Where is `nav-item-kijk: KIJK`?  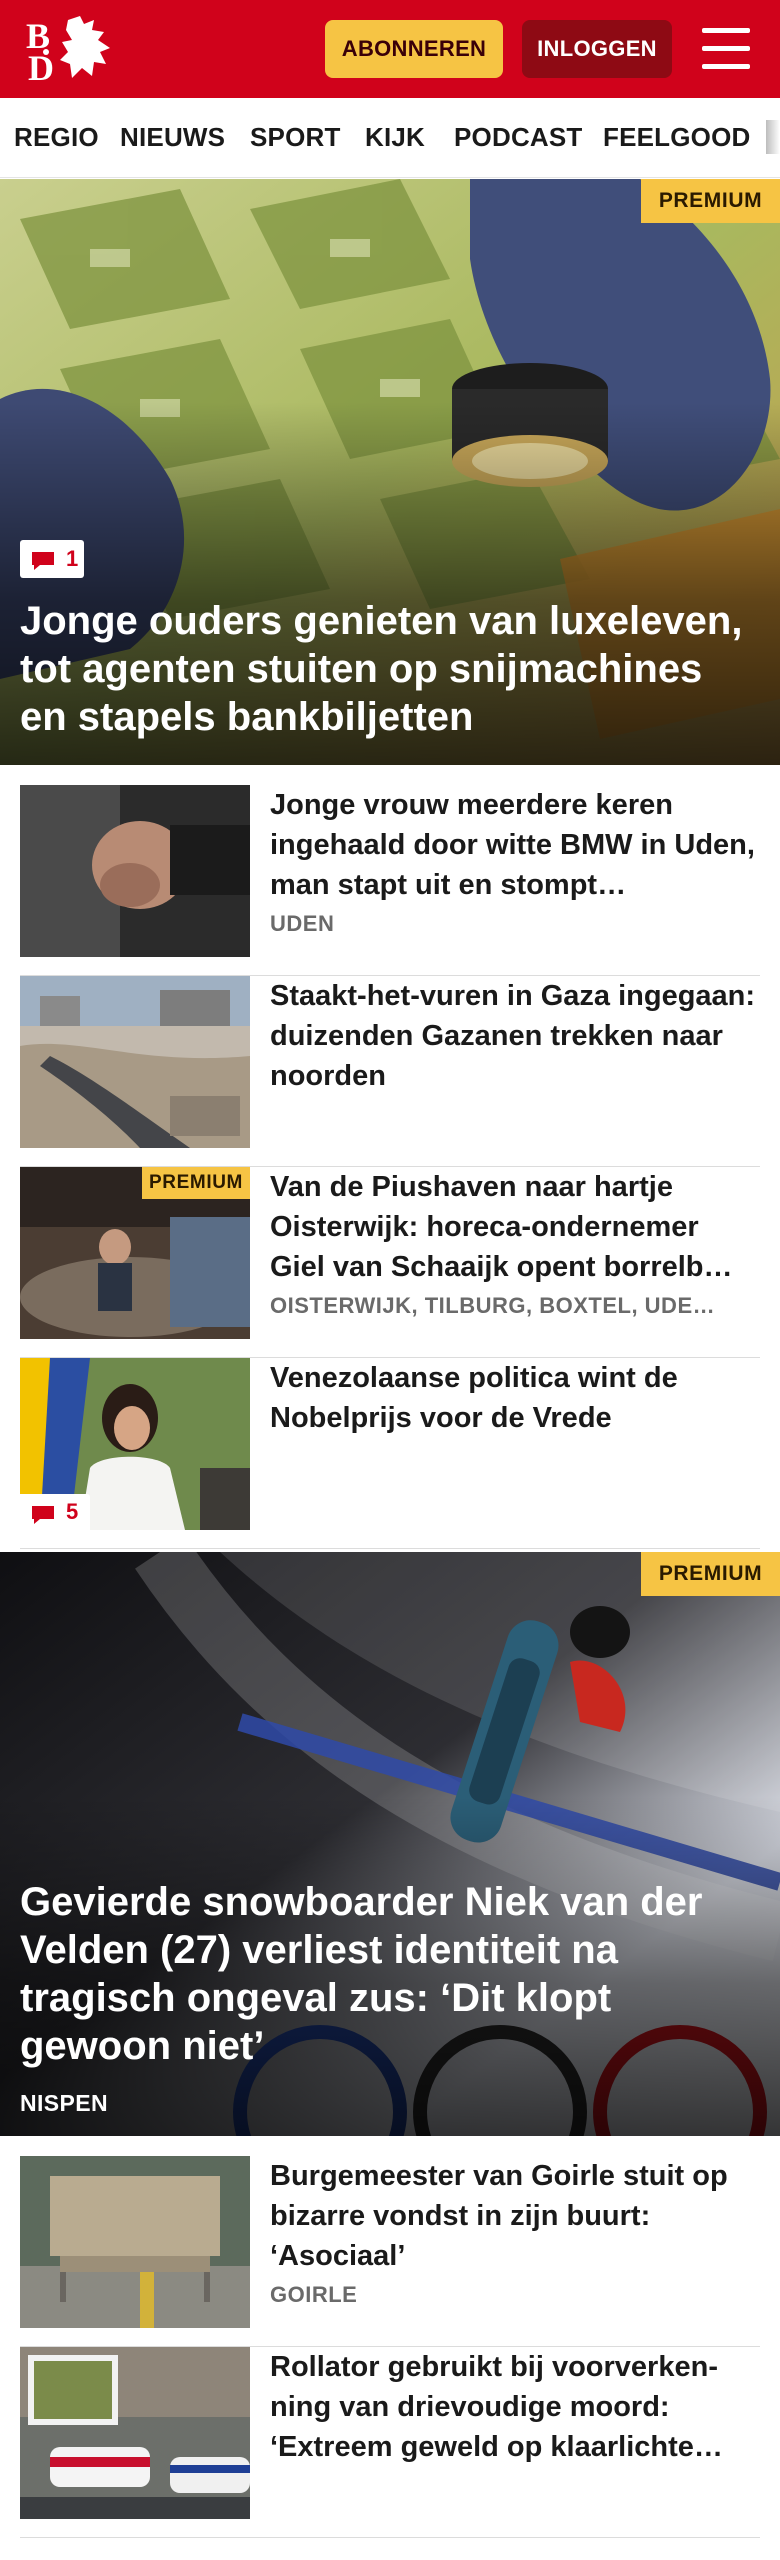
nav-item-kijk: KIJK is located at coordinates (395, 137).